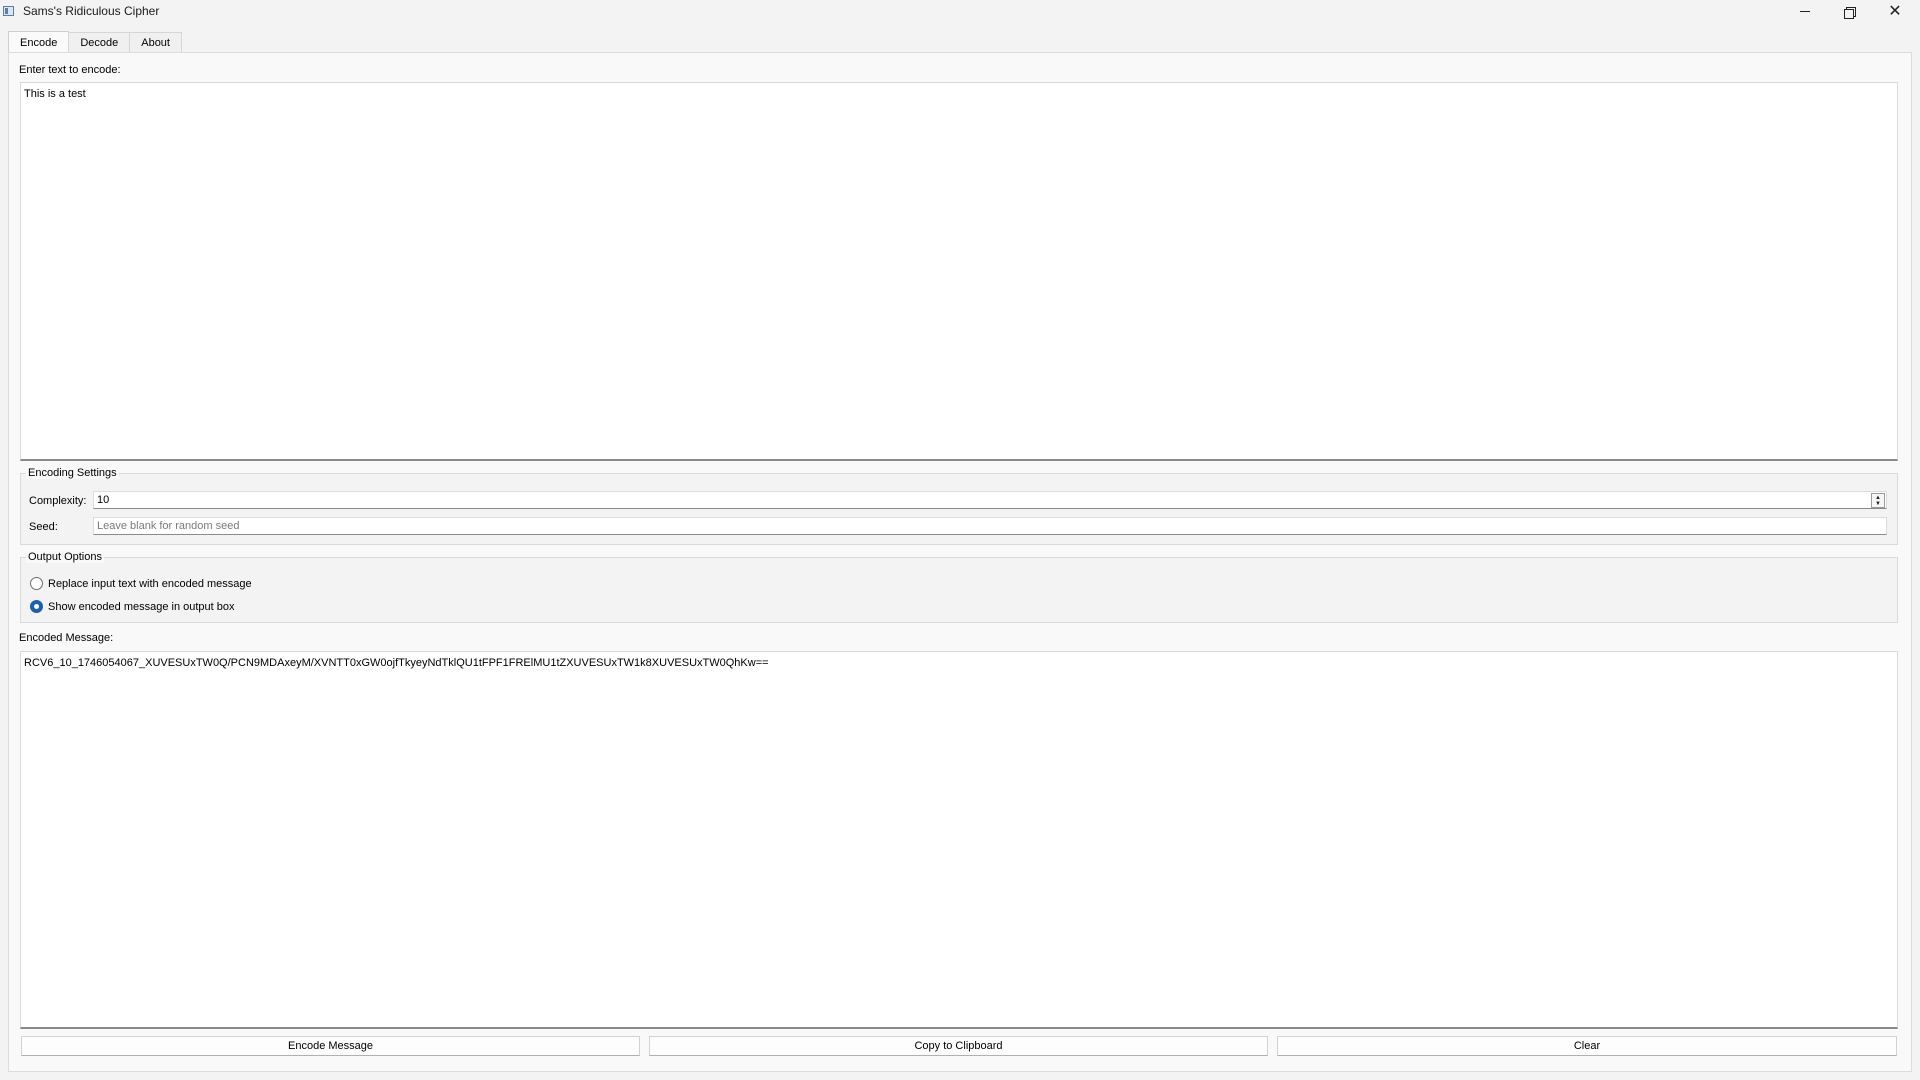 The width and height of the screenshot is (1920, 1080). What do you see at coordinates (1878, 500) in the screenshot?
I see `complexity-stepper: ▲ ▼` at bounding box center [1878, 500].